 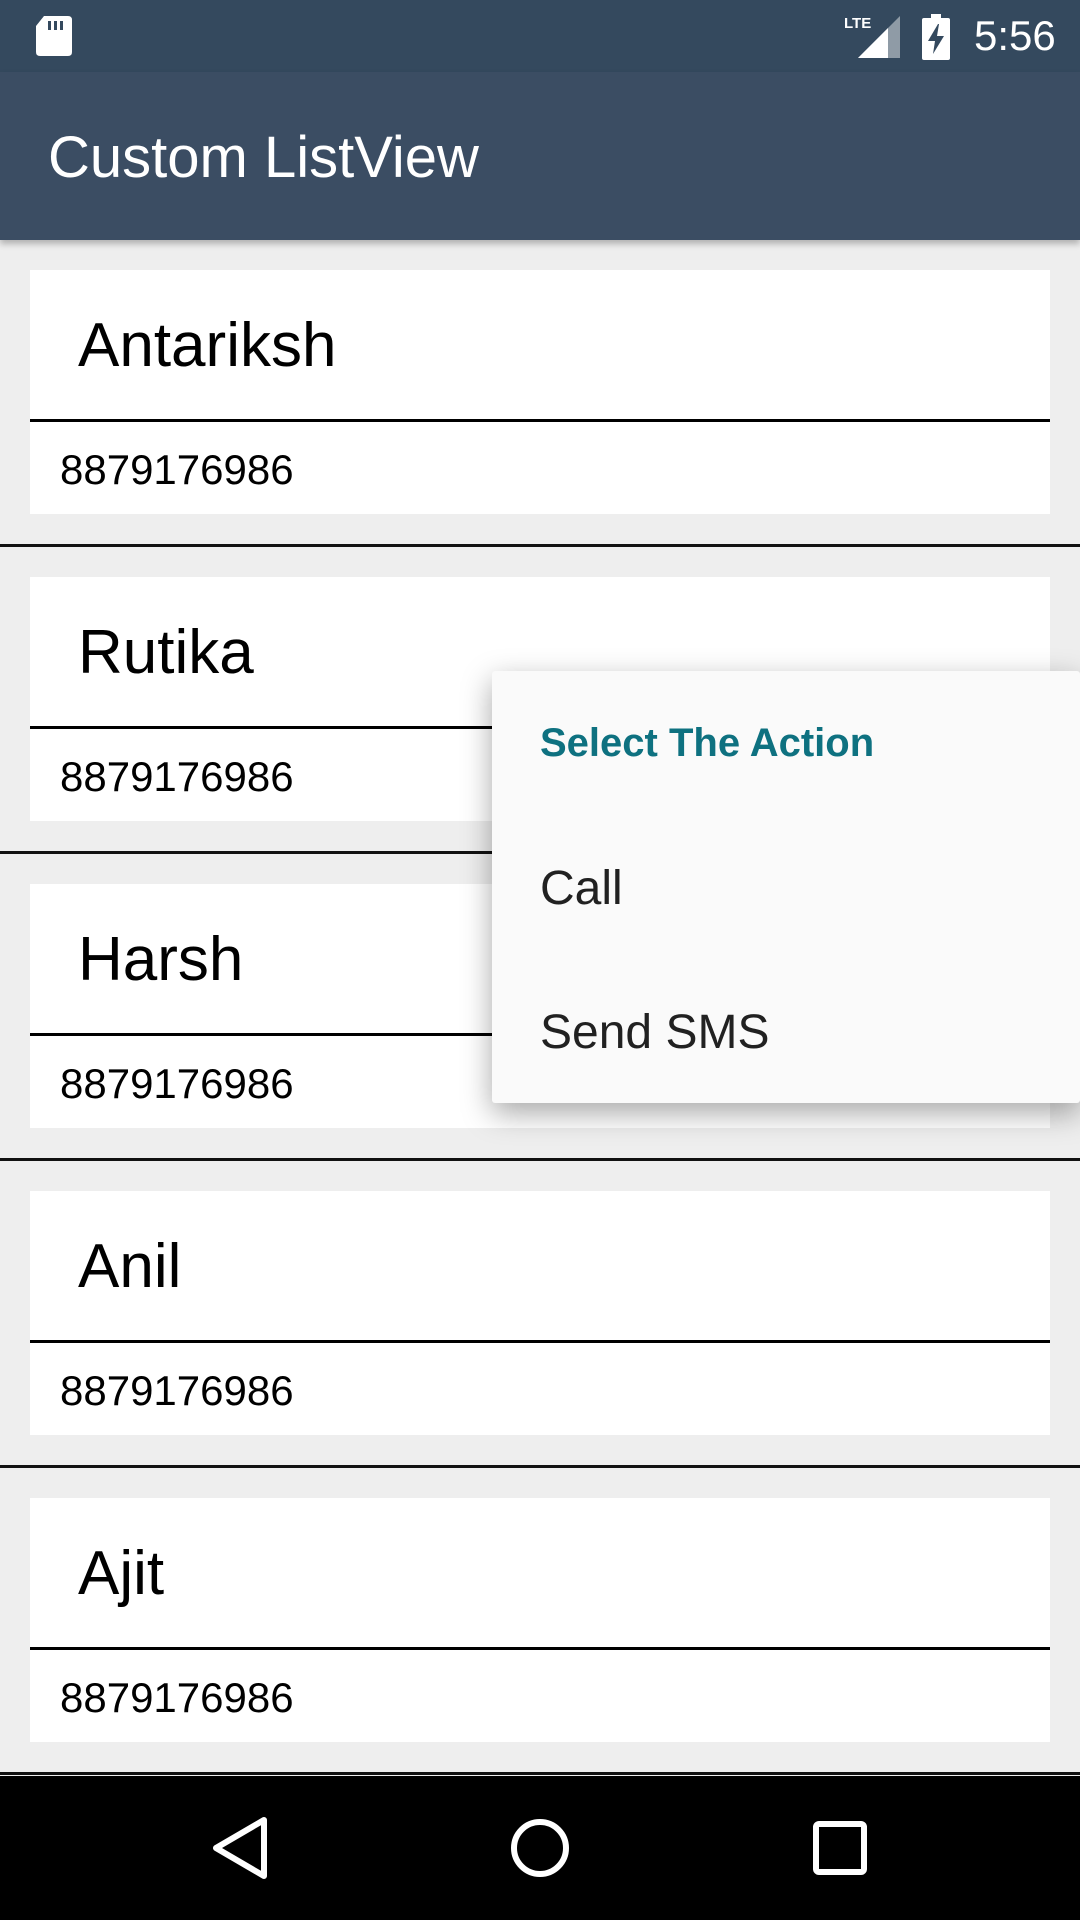 I want to click on contact-card: Anil 8879176986, so click(x=540, y=1313).